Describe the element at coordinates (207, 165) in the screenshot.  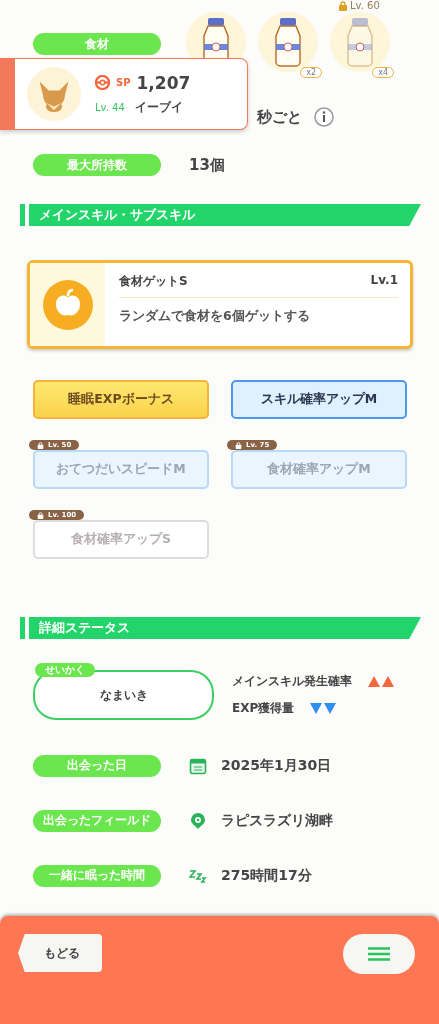
I see `max-carry-value: 13個` at that location.